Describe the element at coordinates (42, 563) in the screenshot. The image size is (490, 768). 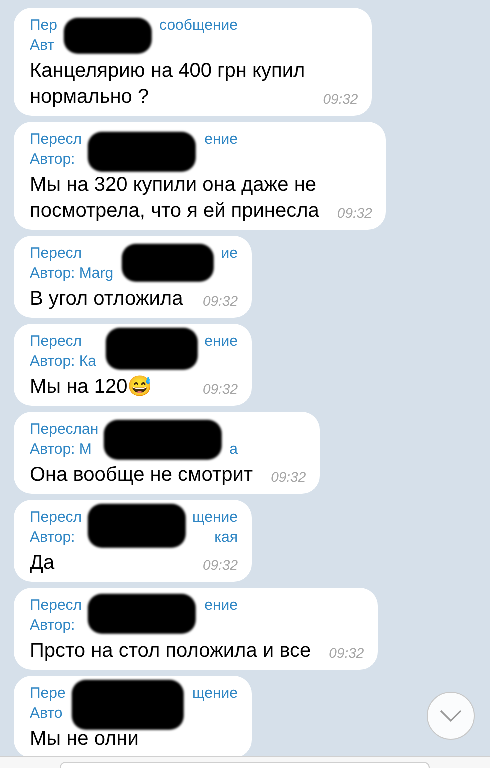
I see `message-text: Да` at that location.